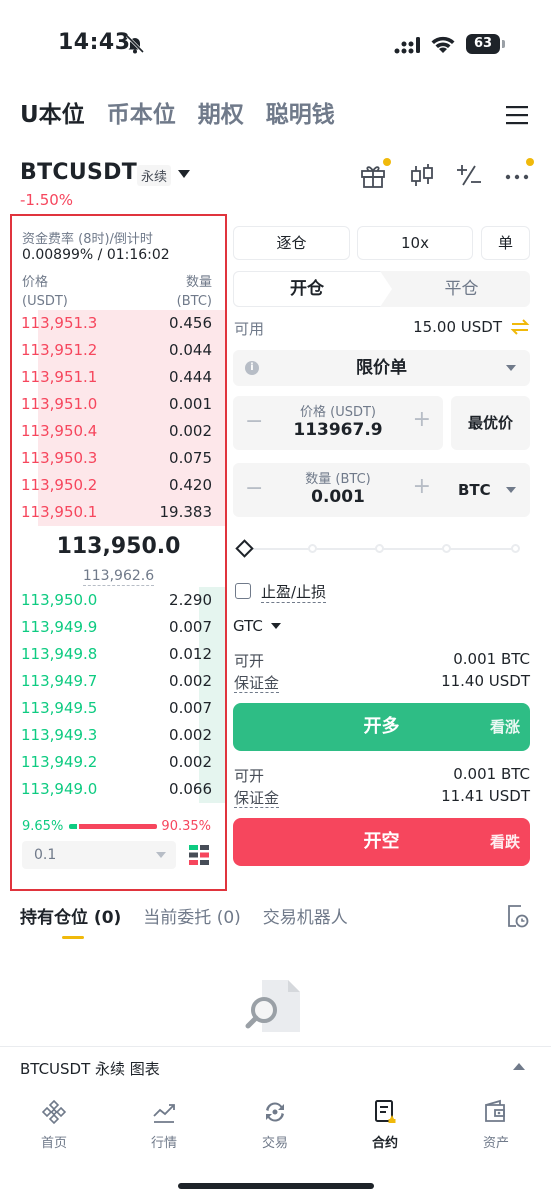  I want to click on order-history-icon, so click(517, 916).